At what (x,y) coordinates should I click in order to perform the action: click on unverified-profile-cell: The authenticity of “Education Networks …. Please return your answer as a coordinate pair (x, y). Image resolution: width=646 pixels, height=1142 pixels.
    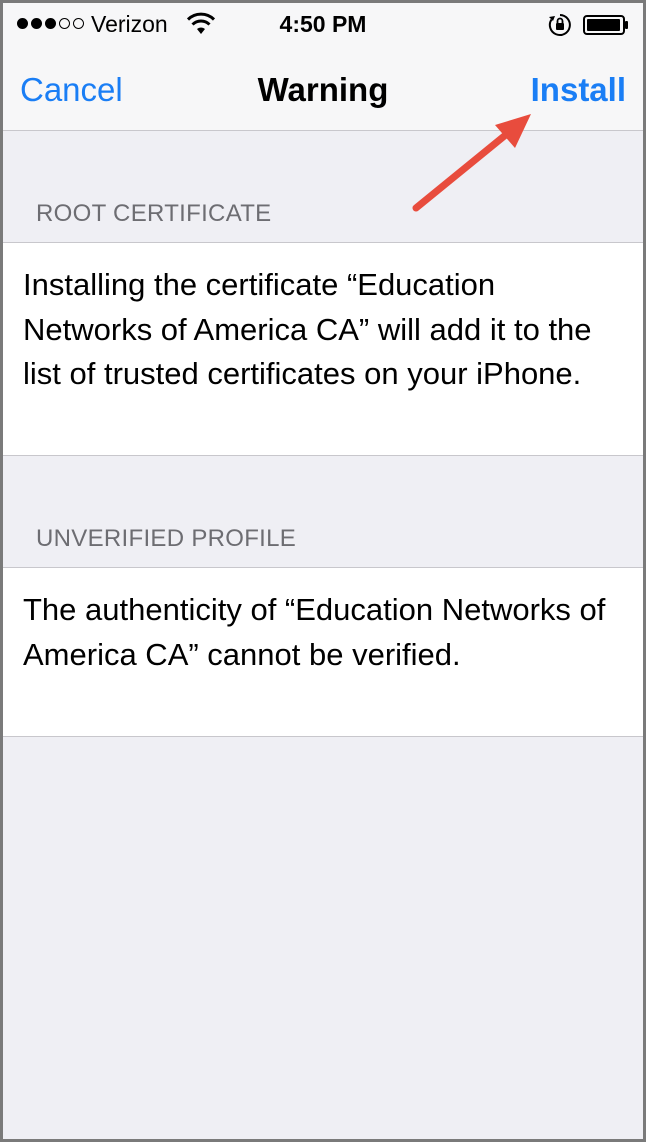
    Looking at the image, I should click on (323, 652).